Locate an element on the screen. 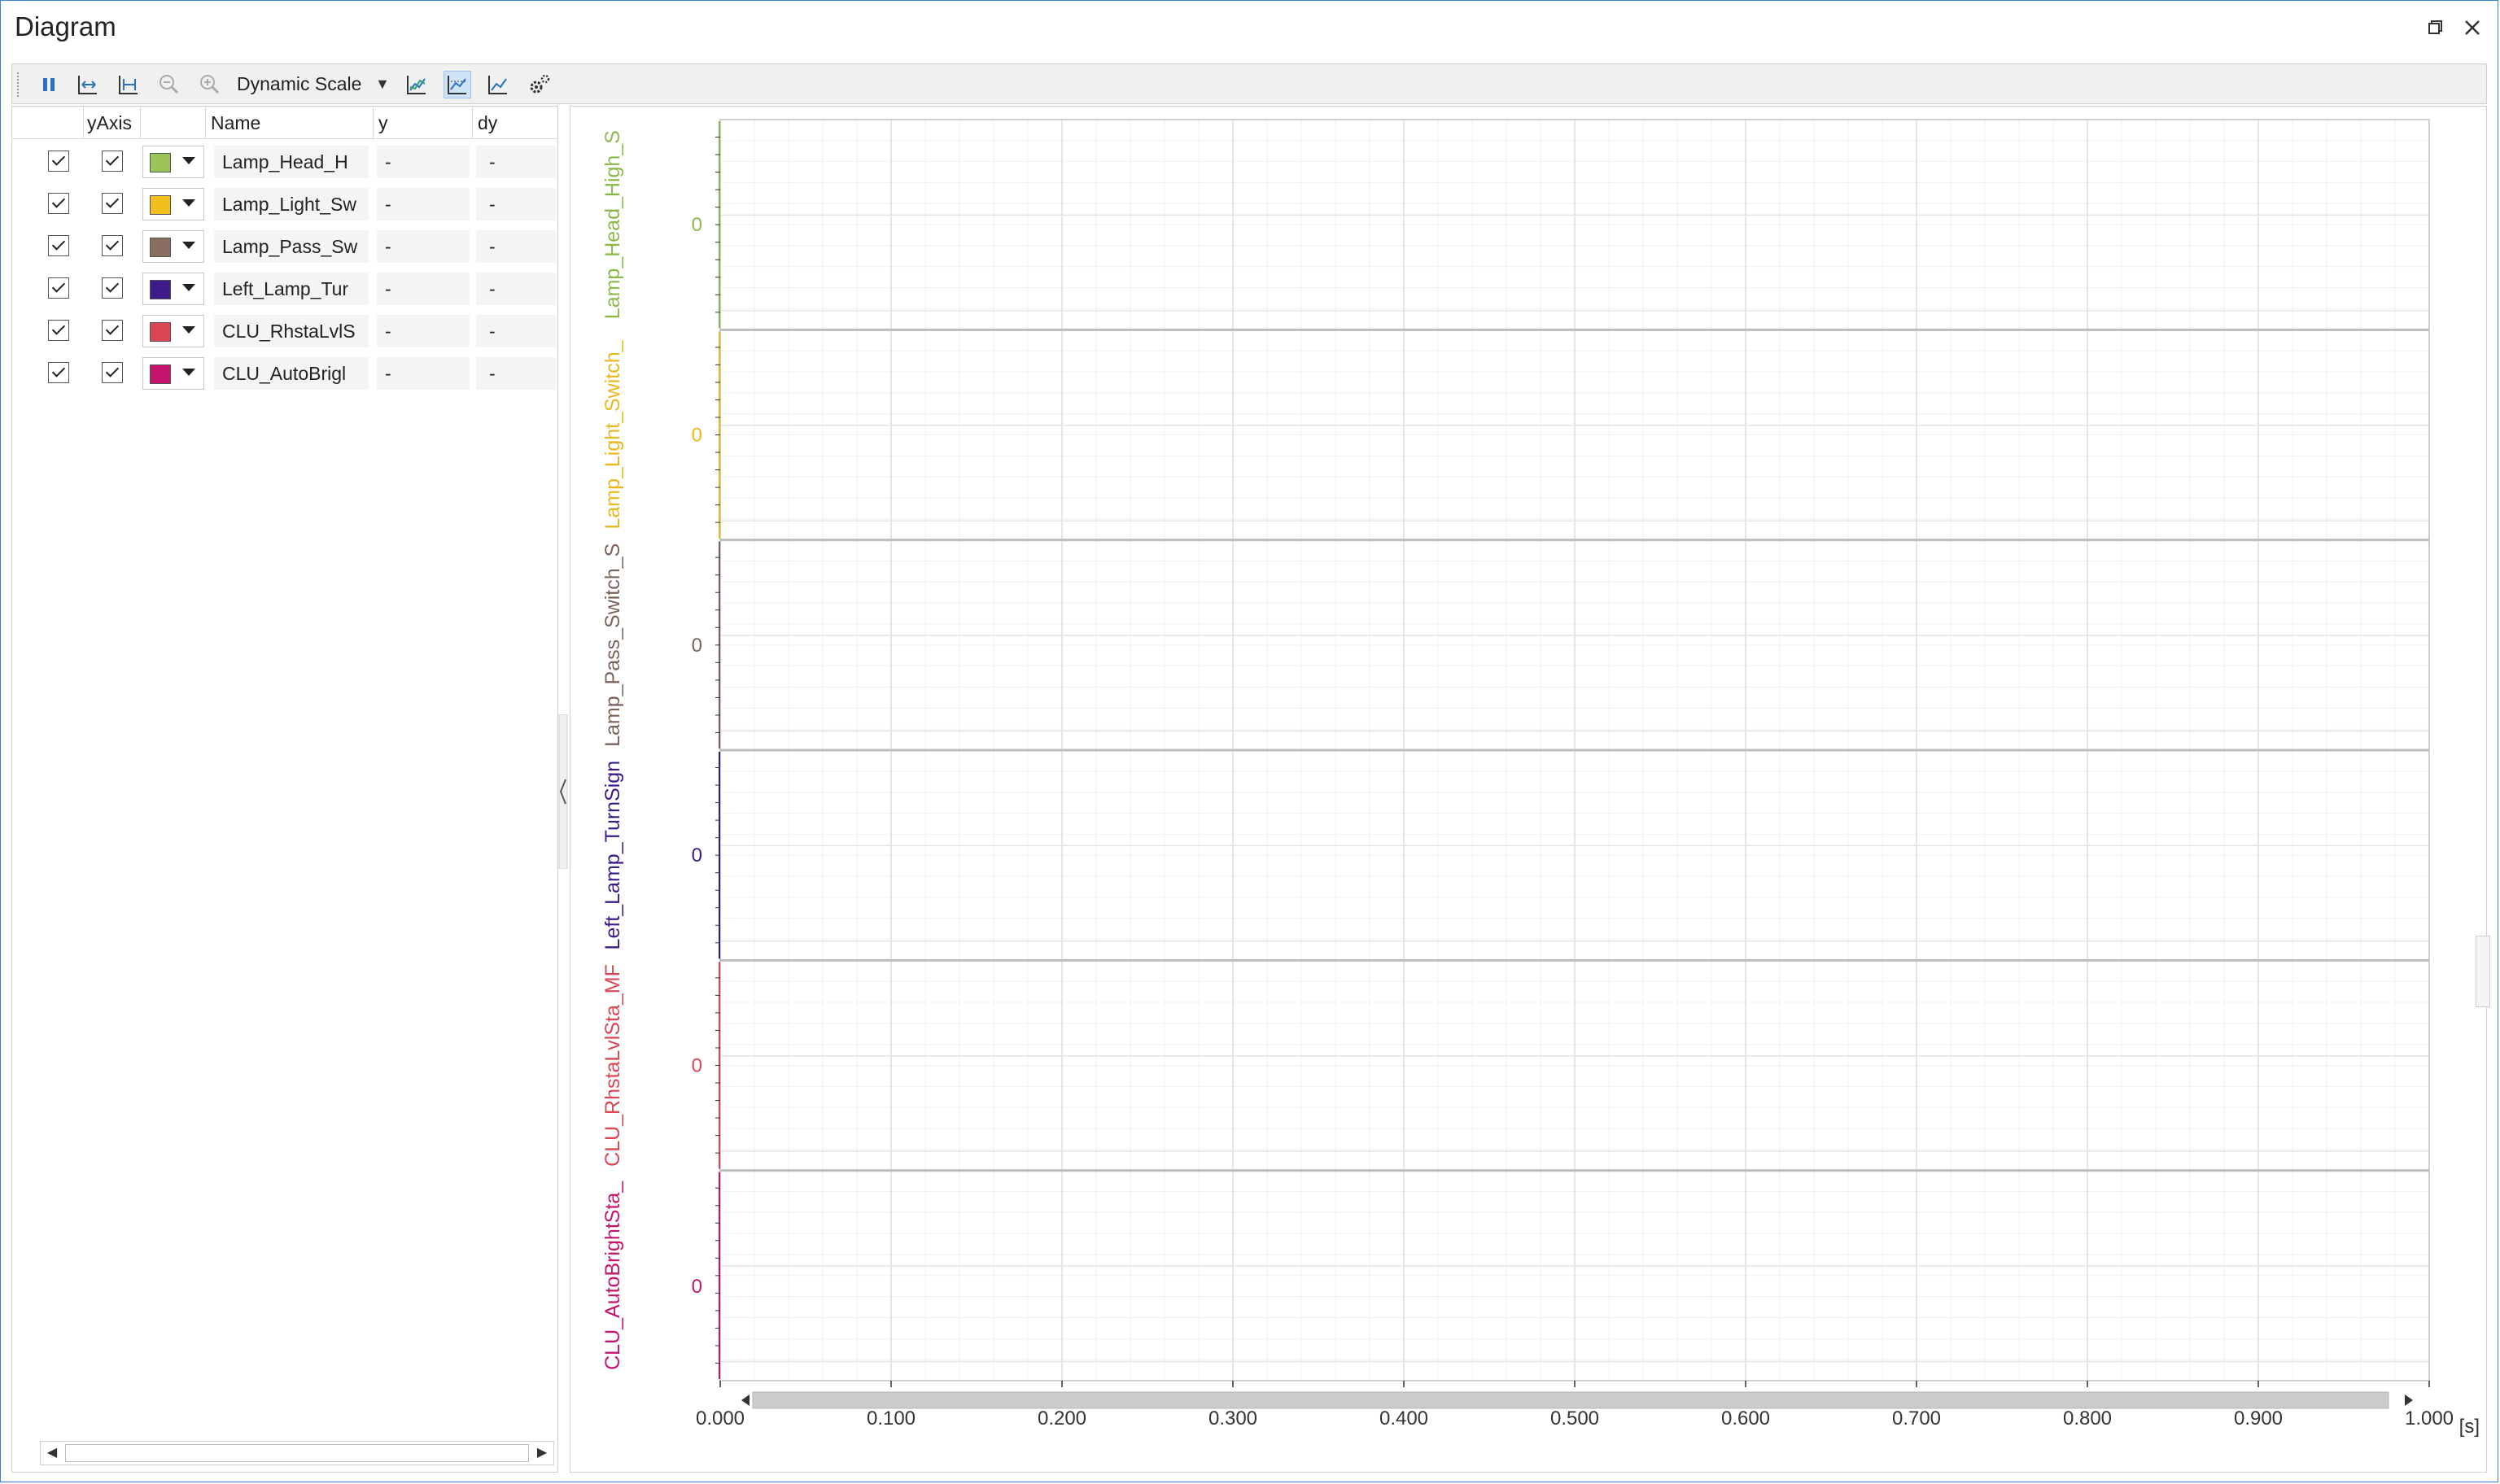  header-name: Name is located at coordinates (290, 123).